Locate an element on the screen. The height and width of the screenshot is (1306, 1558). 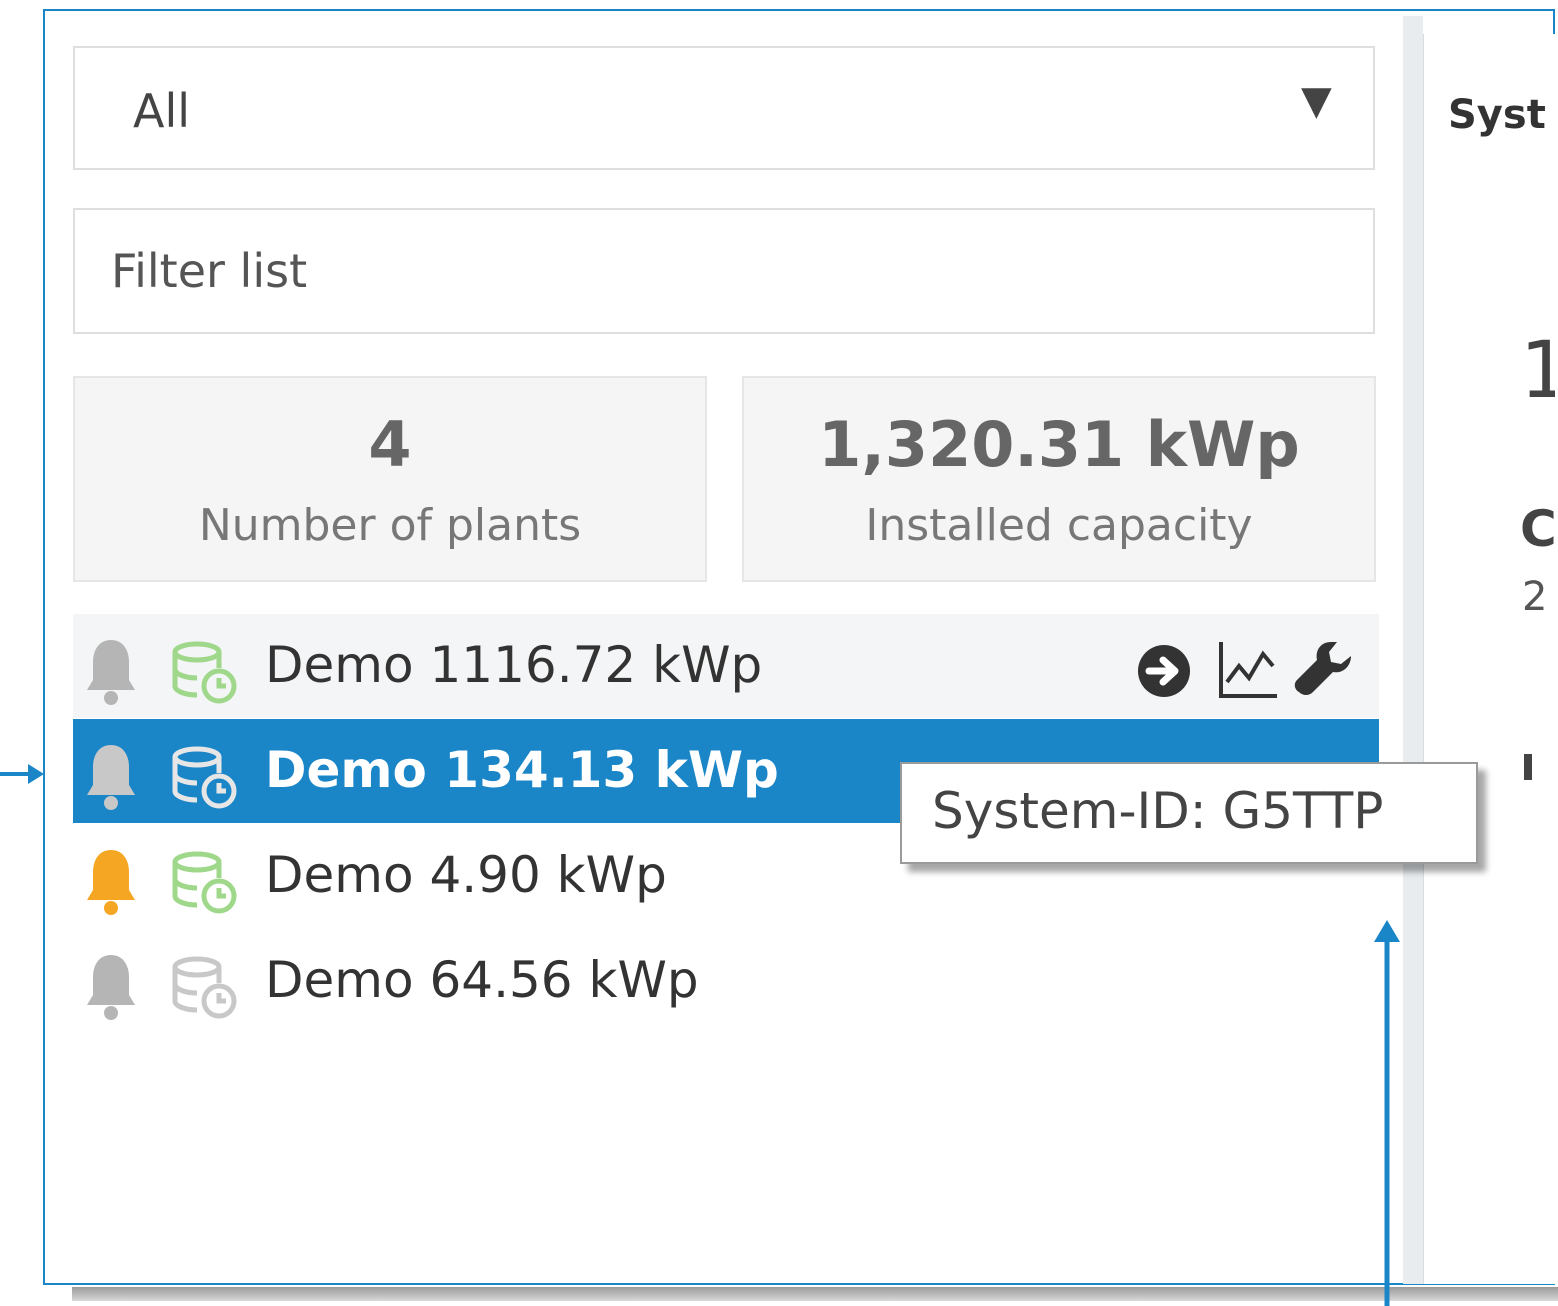
installed-capacity-card: 1,320.31 kWp Installed capacity is located at coordinates (1059, 479).